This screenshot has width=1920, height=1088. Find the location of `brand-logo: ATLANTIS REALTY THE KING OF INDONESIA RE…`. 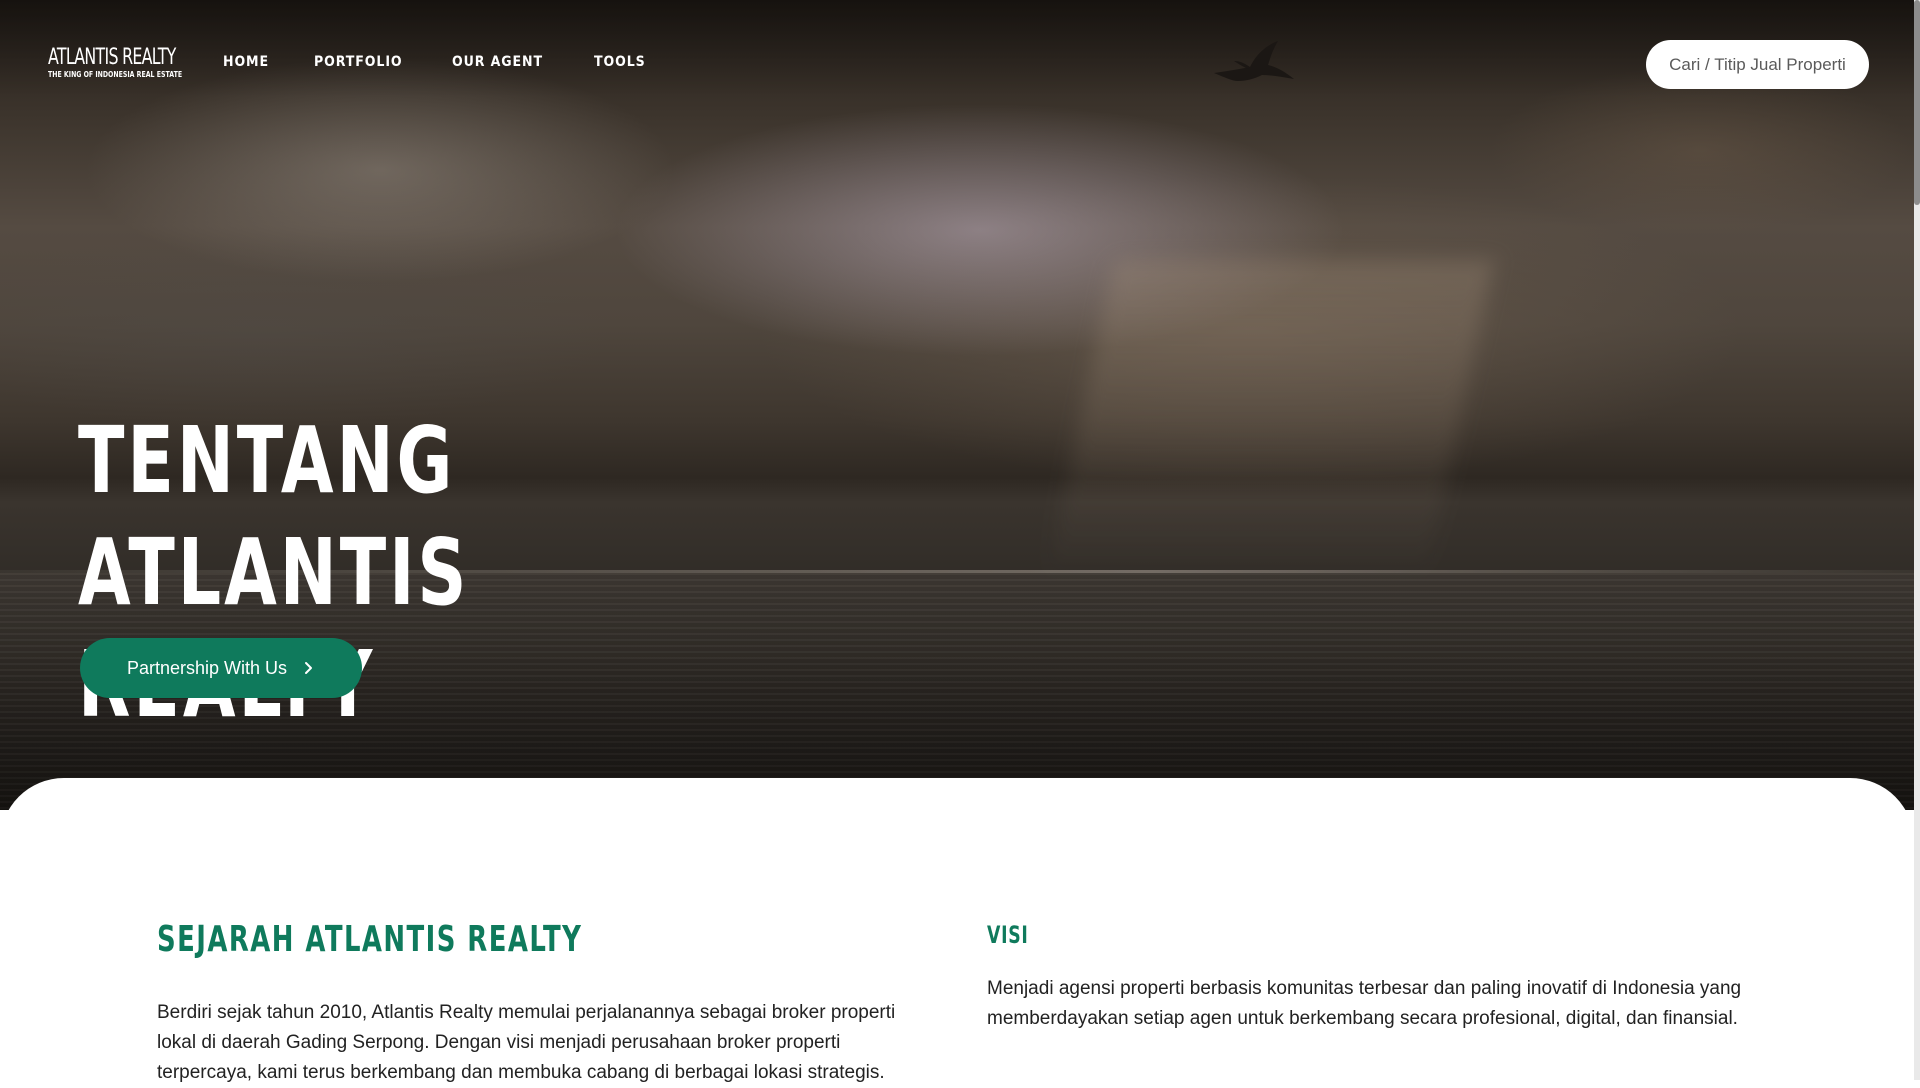

brand-logo: ATLANTIS REALTY THE KING OF INDONESIA RE… is located at coordinates (118, 63).